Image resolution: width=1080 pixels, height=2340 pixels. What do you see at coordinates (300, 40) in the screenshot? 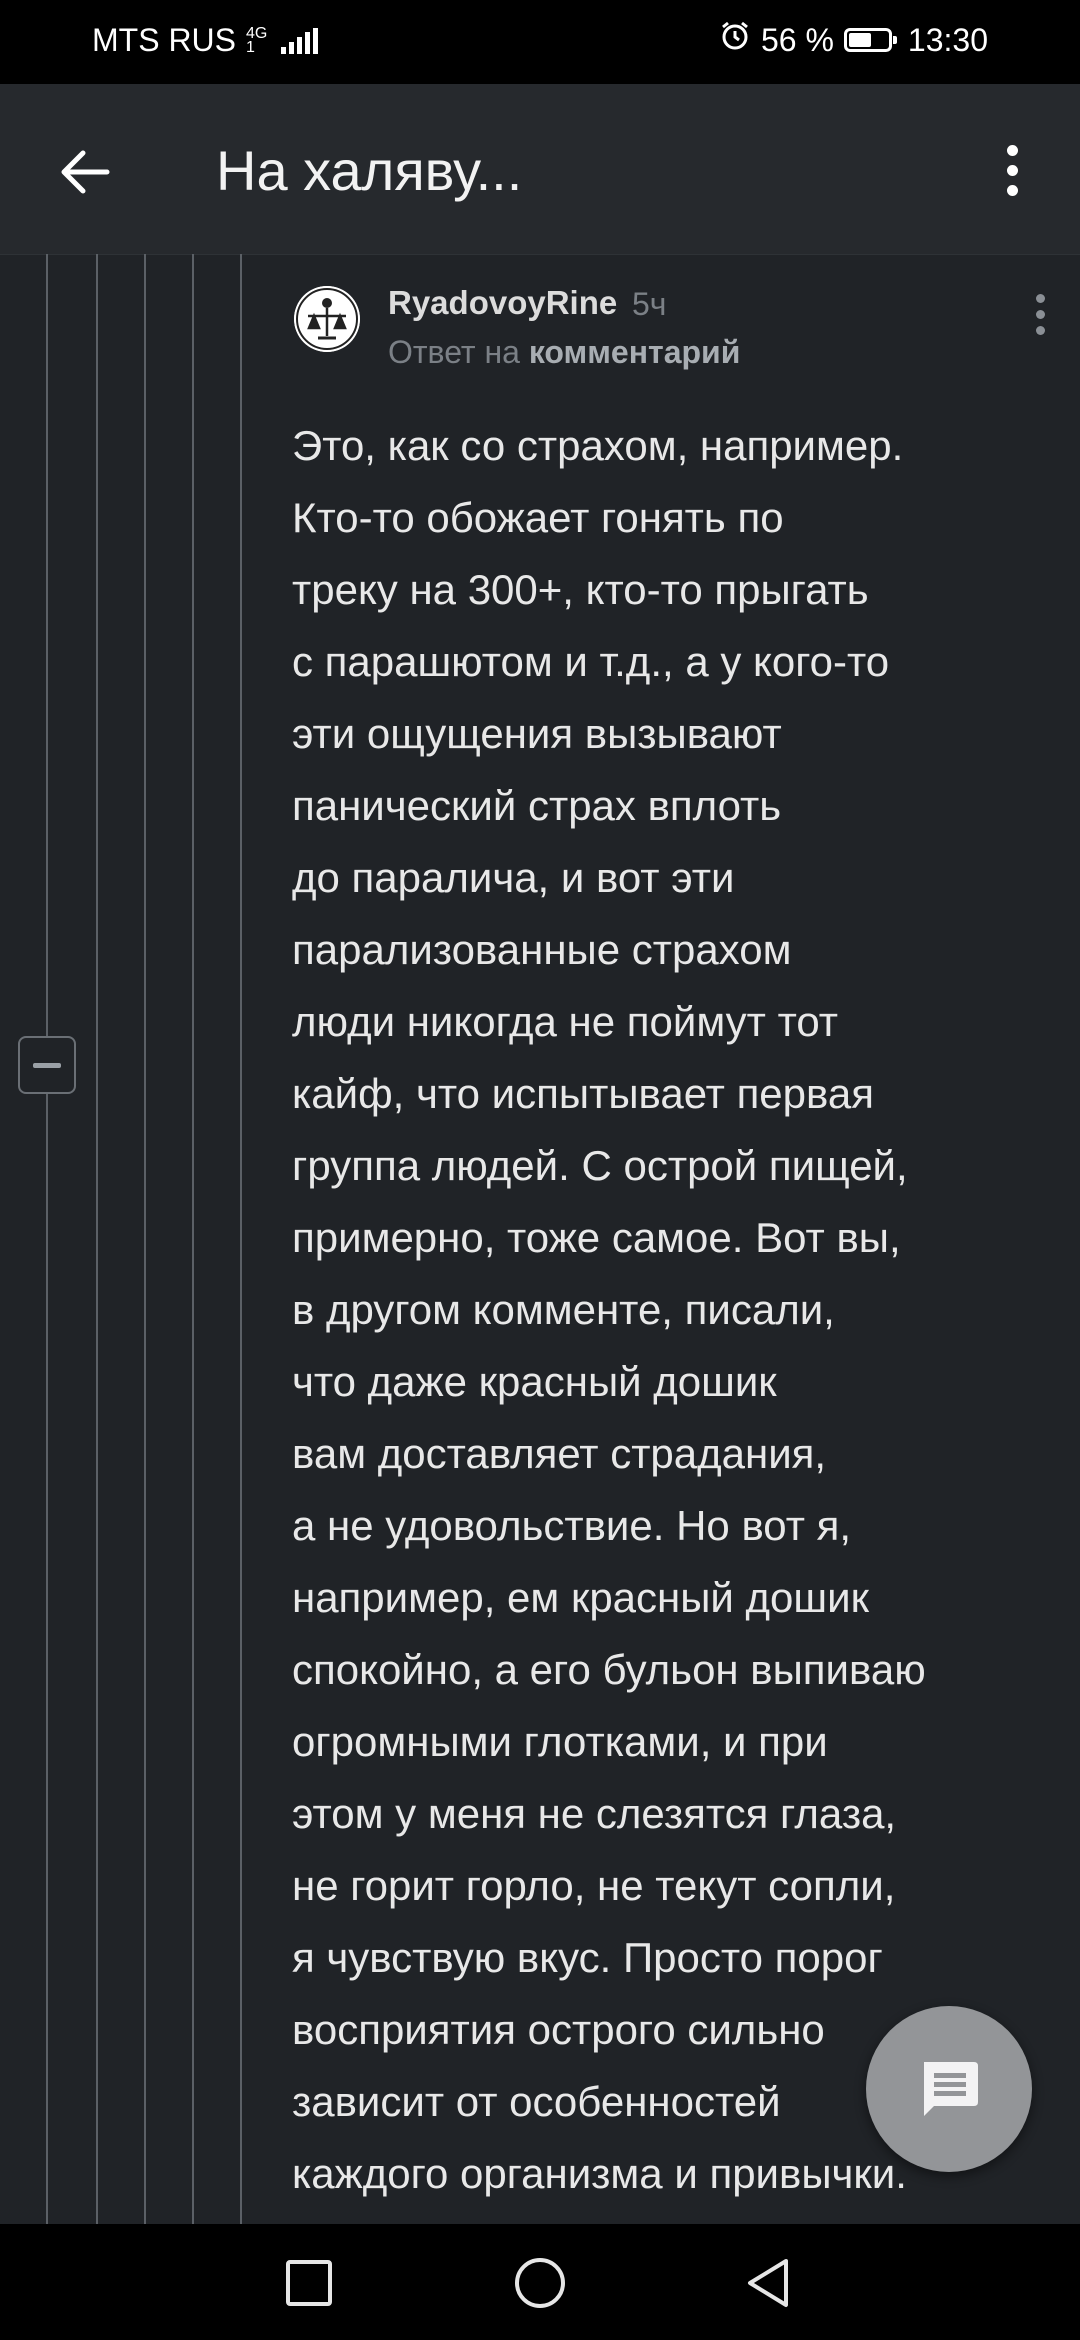
I see `signal-icon` at bounding box center [300, 40].